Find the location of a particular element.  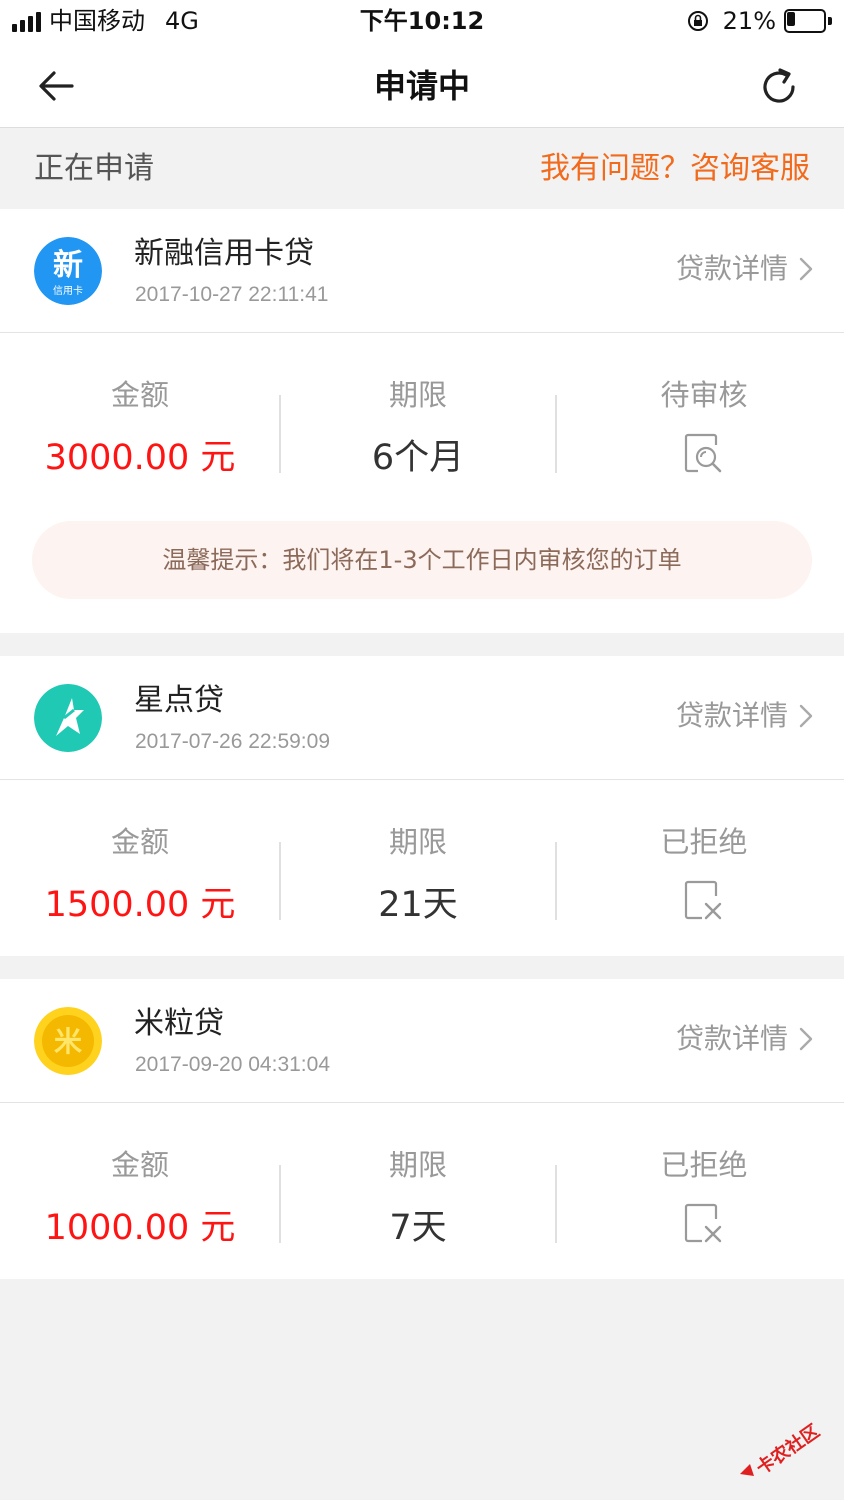

battery-icon is located at coordinates (808, 21).